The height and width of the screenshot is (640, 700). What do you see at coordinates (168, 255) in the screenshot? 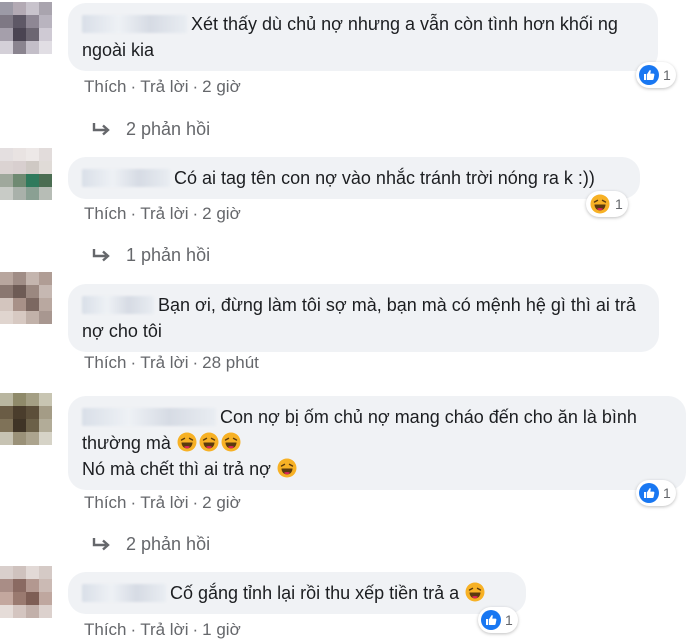
I see `replies-count-label: 1 phản hồi` at bounding box center [168, 255].